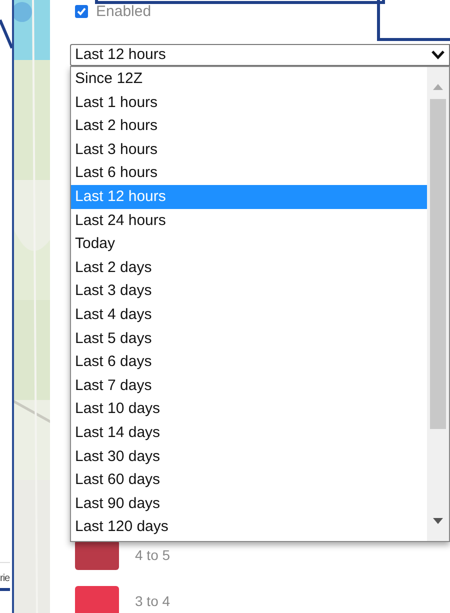 This screenshot has width=450, height=613. Describe the element at coordinates (249, 456) in the screenshot. I see `dropdown-option: Last 30 days` at that location.